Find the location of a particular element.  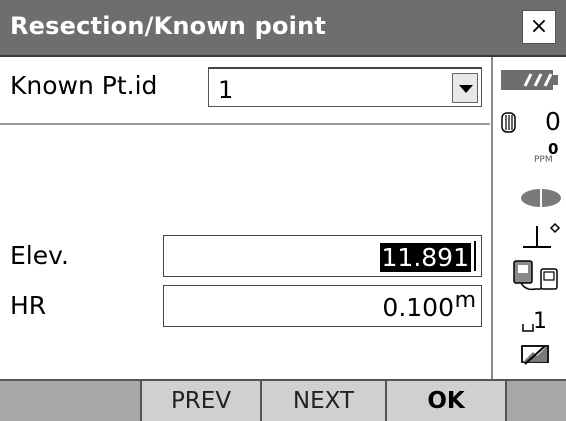

hr-label: HR is located at coordinates (28, 305).